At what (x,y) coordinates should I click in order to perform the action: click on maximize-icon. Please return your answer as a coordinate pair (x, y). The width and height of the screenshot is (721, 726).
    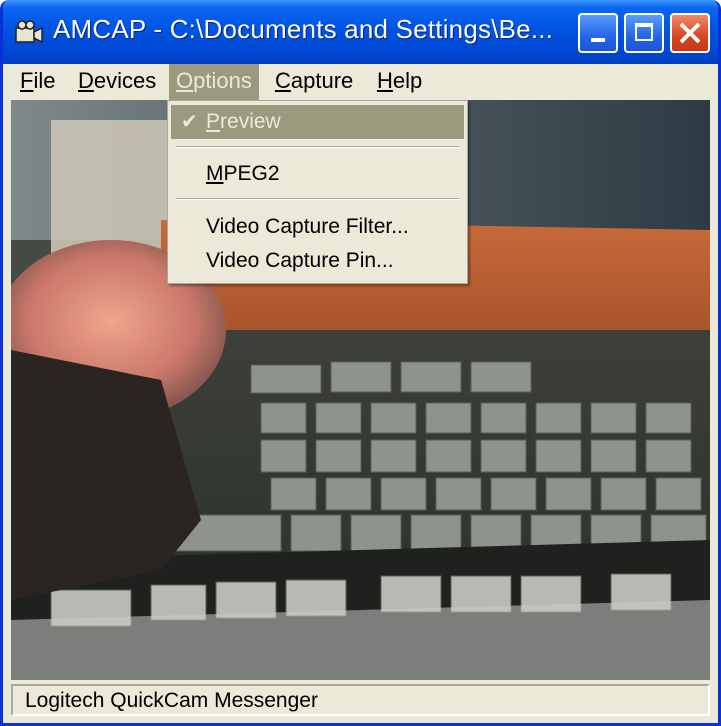
    Looking at the image, I should click on (644, 32).